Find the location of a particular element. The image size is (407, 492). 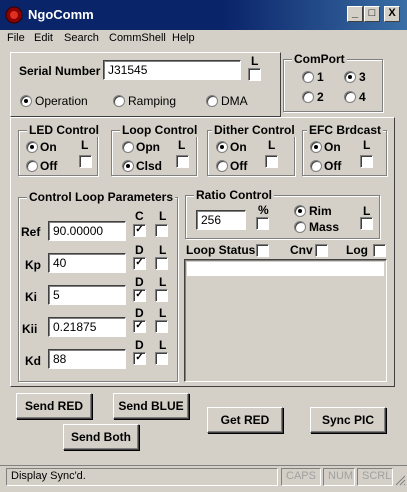

log-checkbox is located at coordinates (379, 250).